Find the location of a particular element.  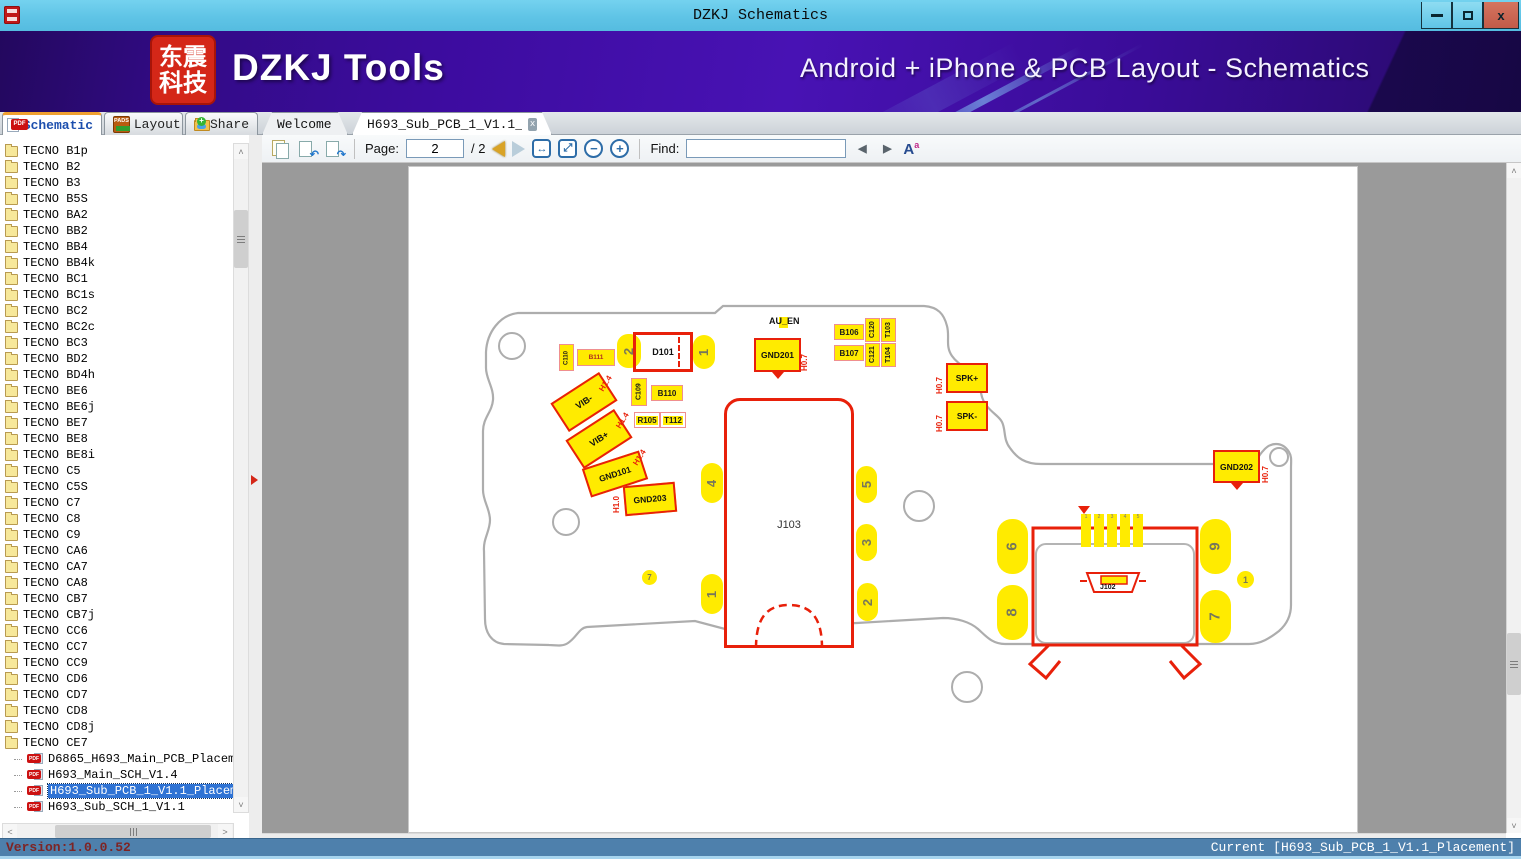

find-previous-button: ◀ is located at coordinates (862, 149).